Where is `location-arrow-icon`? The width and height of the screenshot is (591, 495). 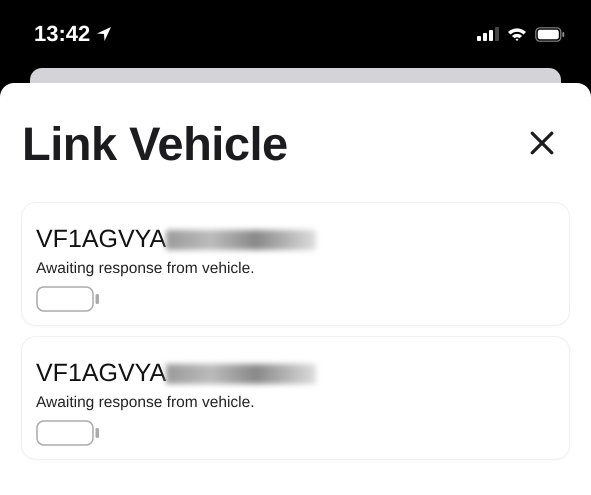 location-arrow-icon is located at coordinates (104, 34).